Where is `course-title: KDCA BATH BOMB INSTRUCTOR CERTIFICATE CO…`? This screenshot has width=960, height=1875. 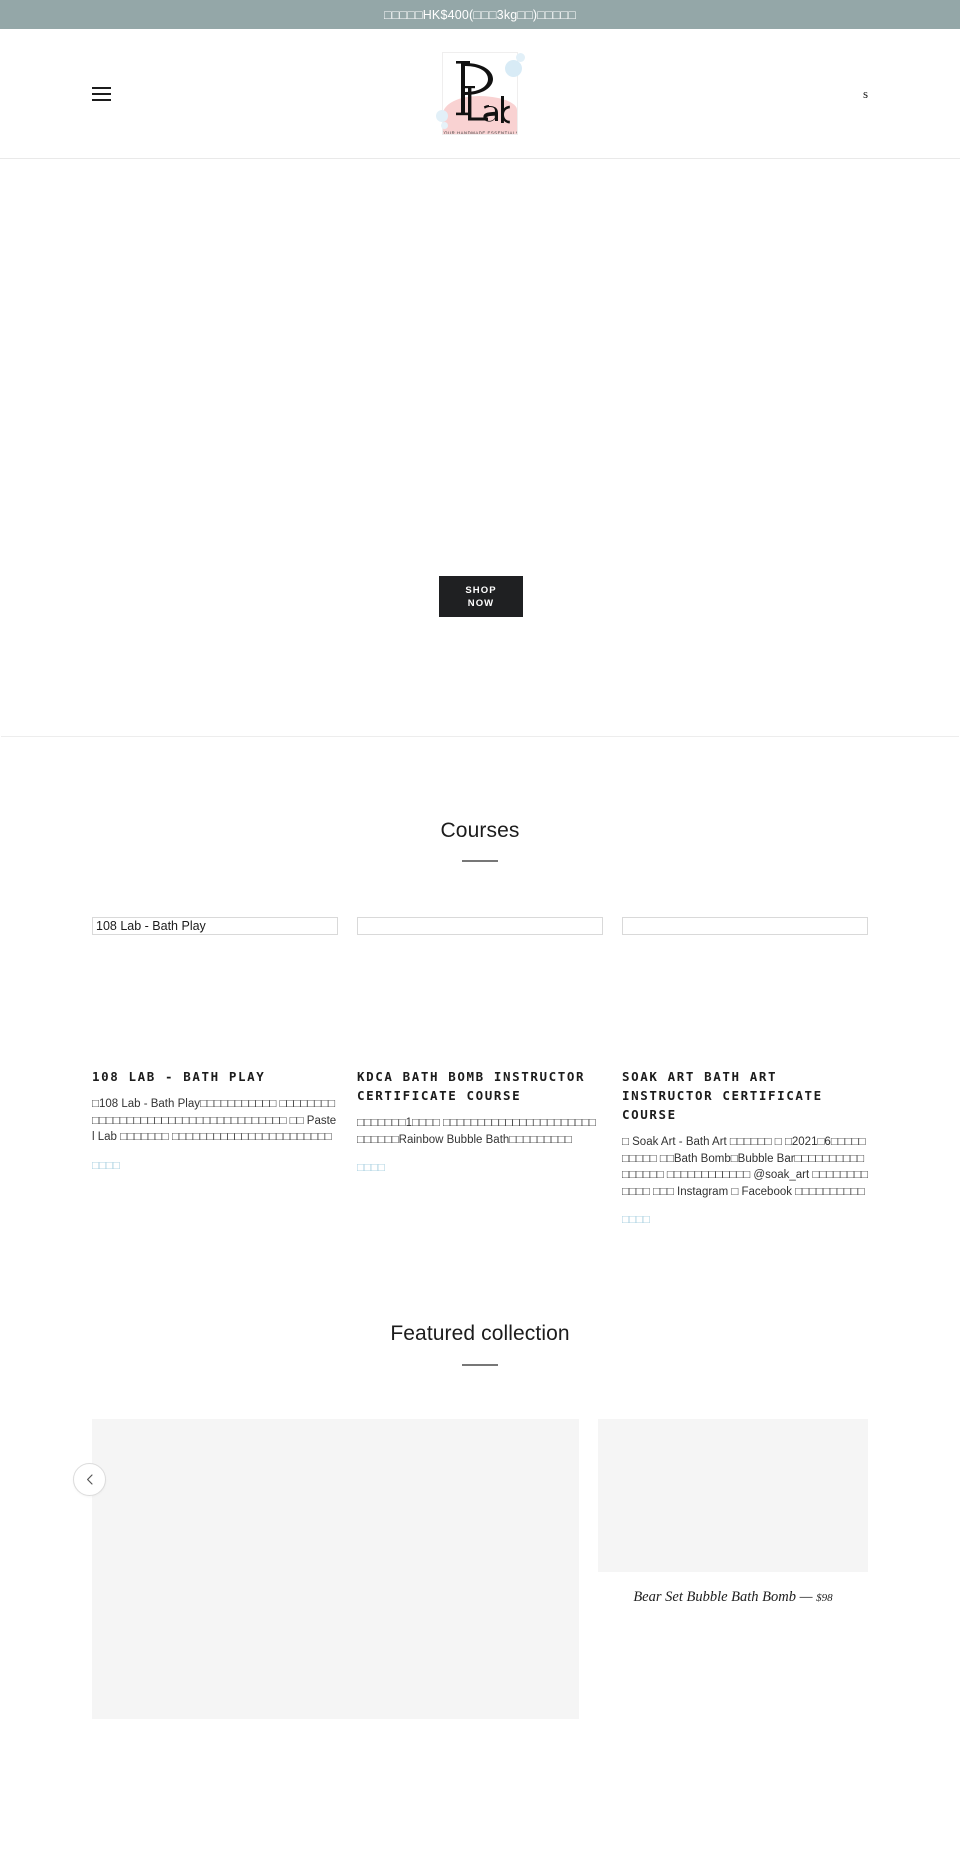
course-title: KDCA BATH BOMB INSTRUCTOR CERTIFICATE CO… is located at coordinates (480, 1086).